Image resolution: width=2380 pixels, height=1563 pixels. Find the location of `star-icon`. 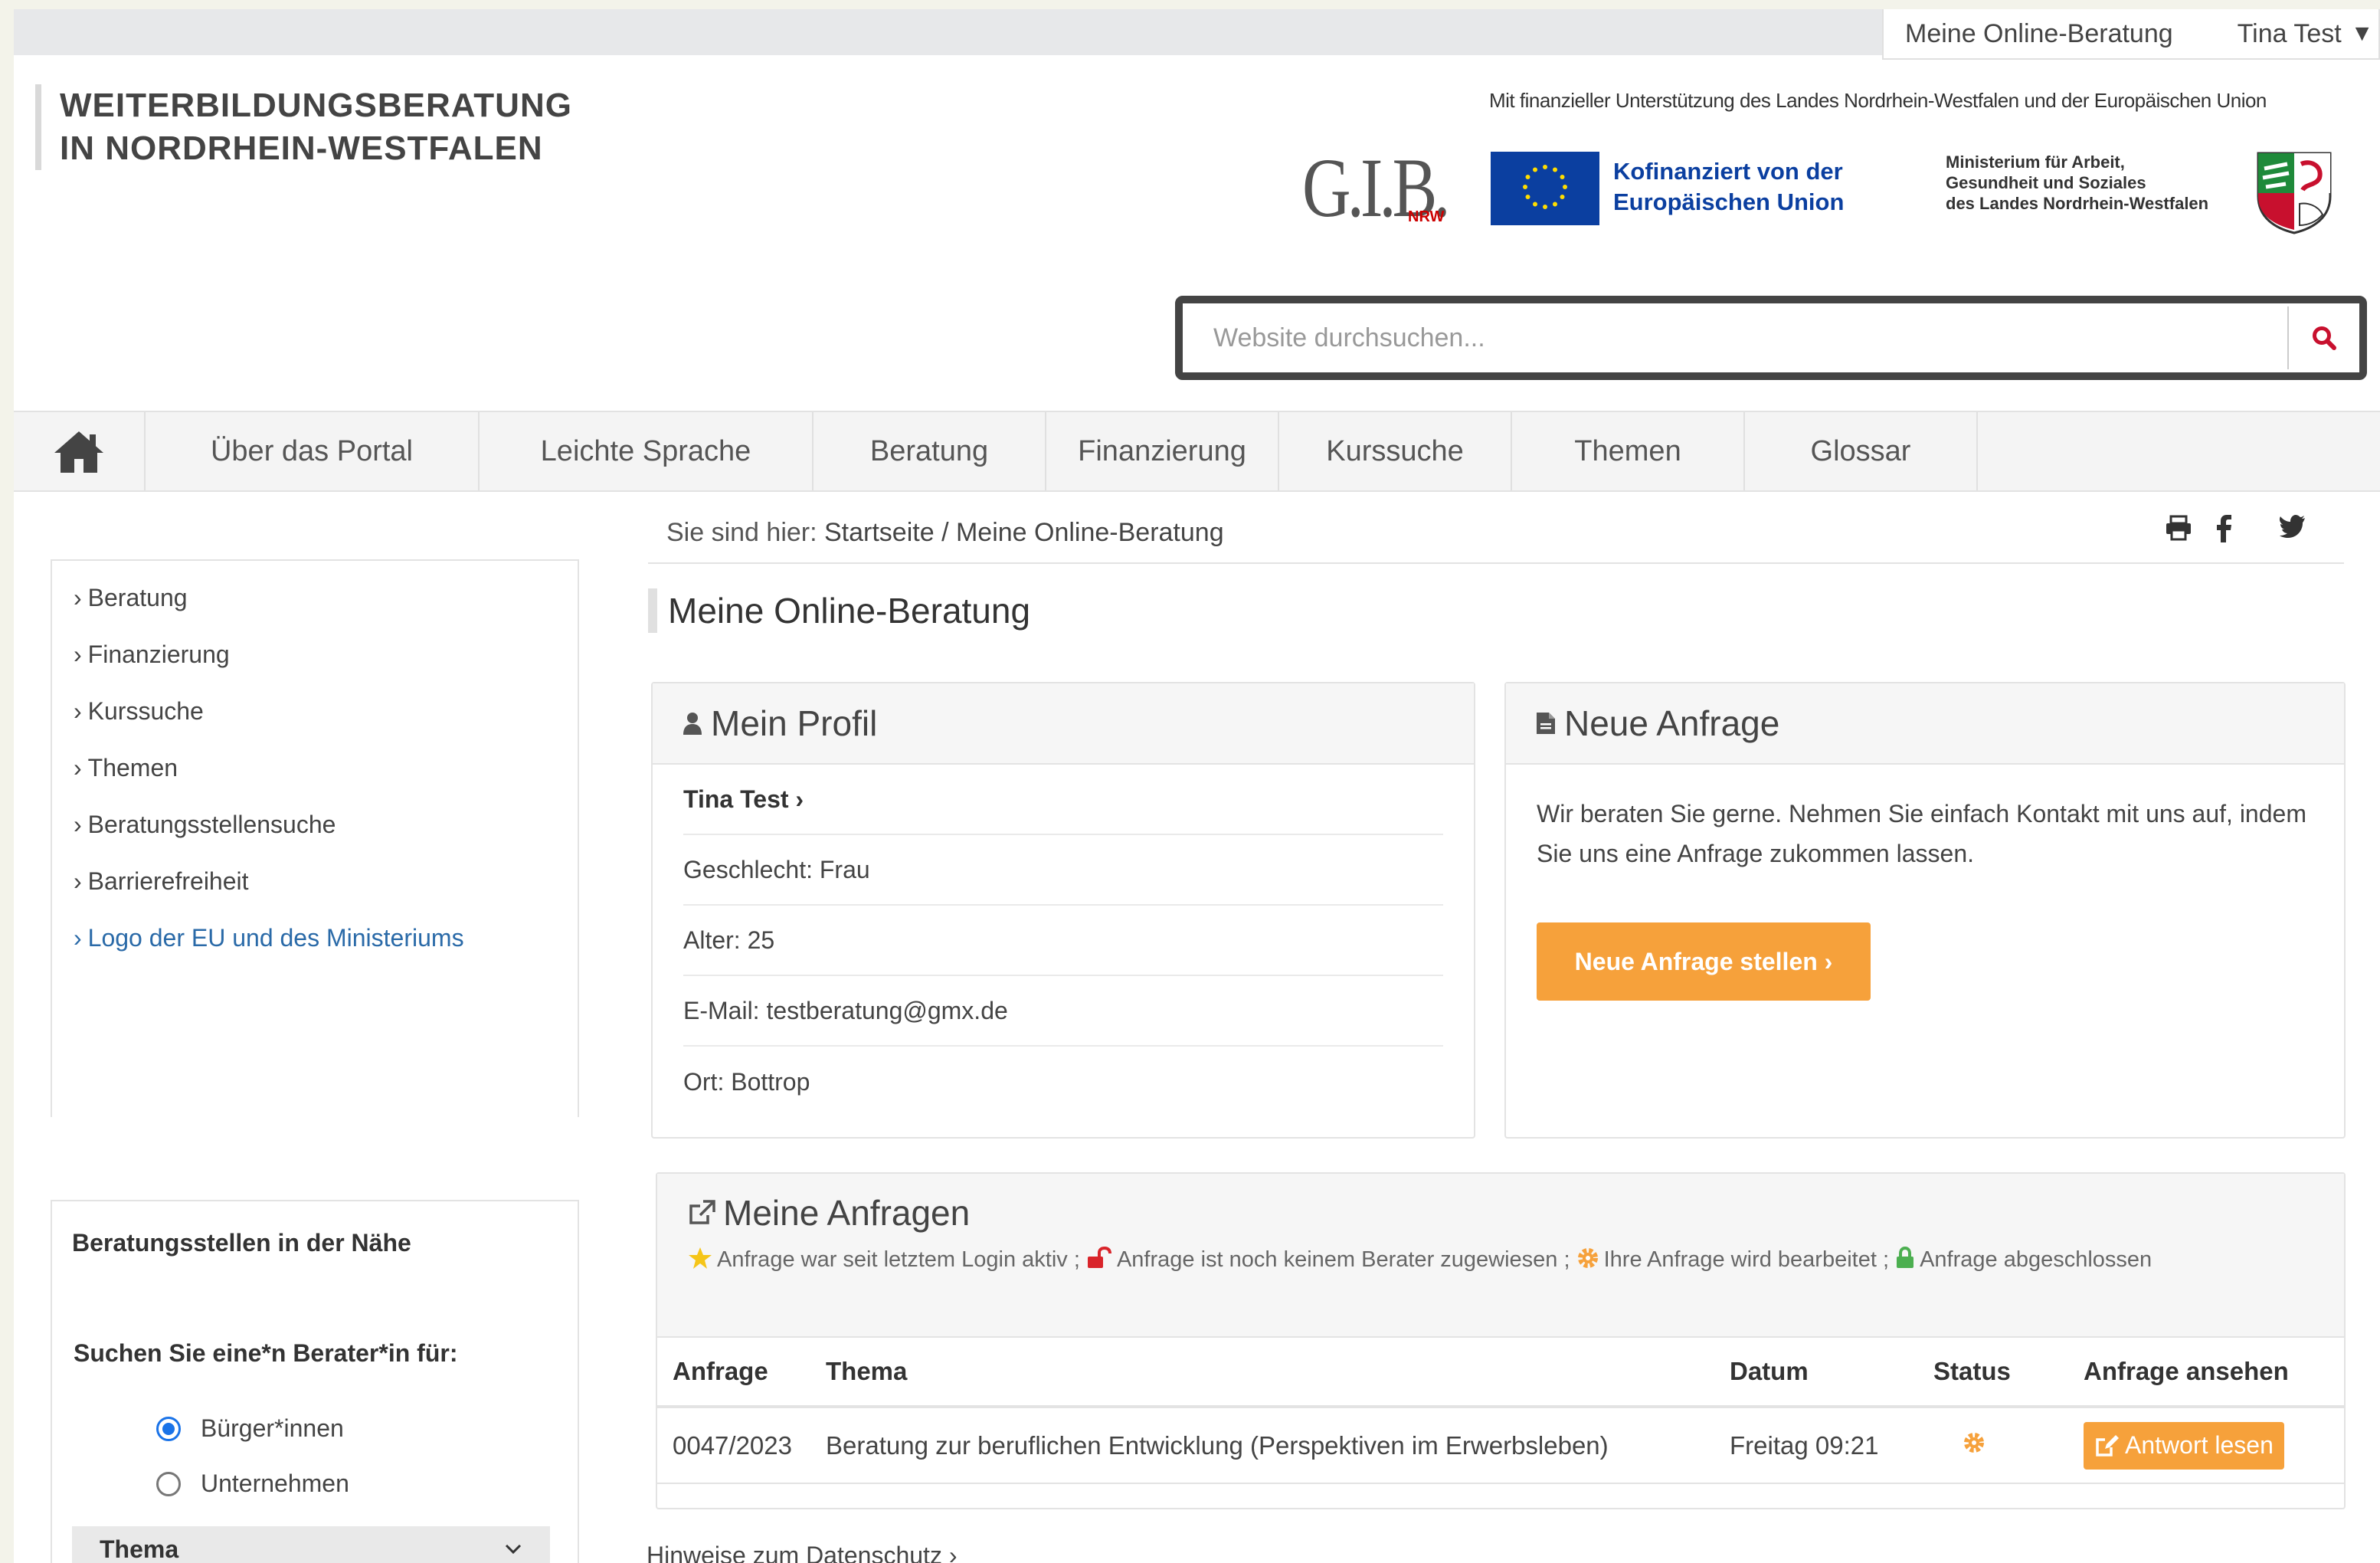

star-icon is located at coordinates (700, 1258).